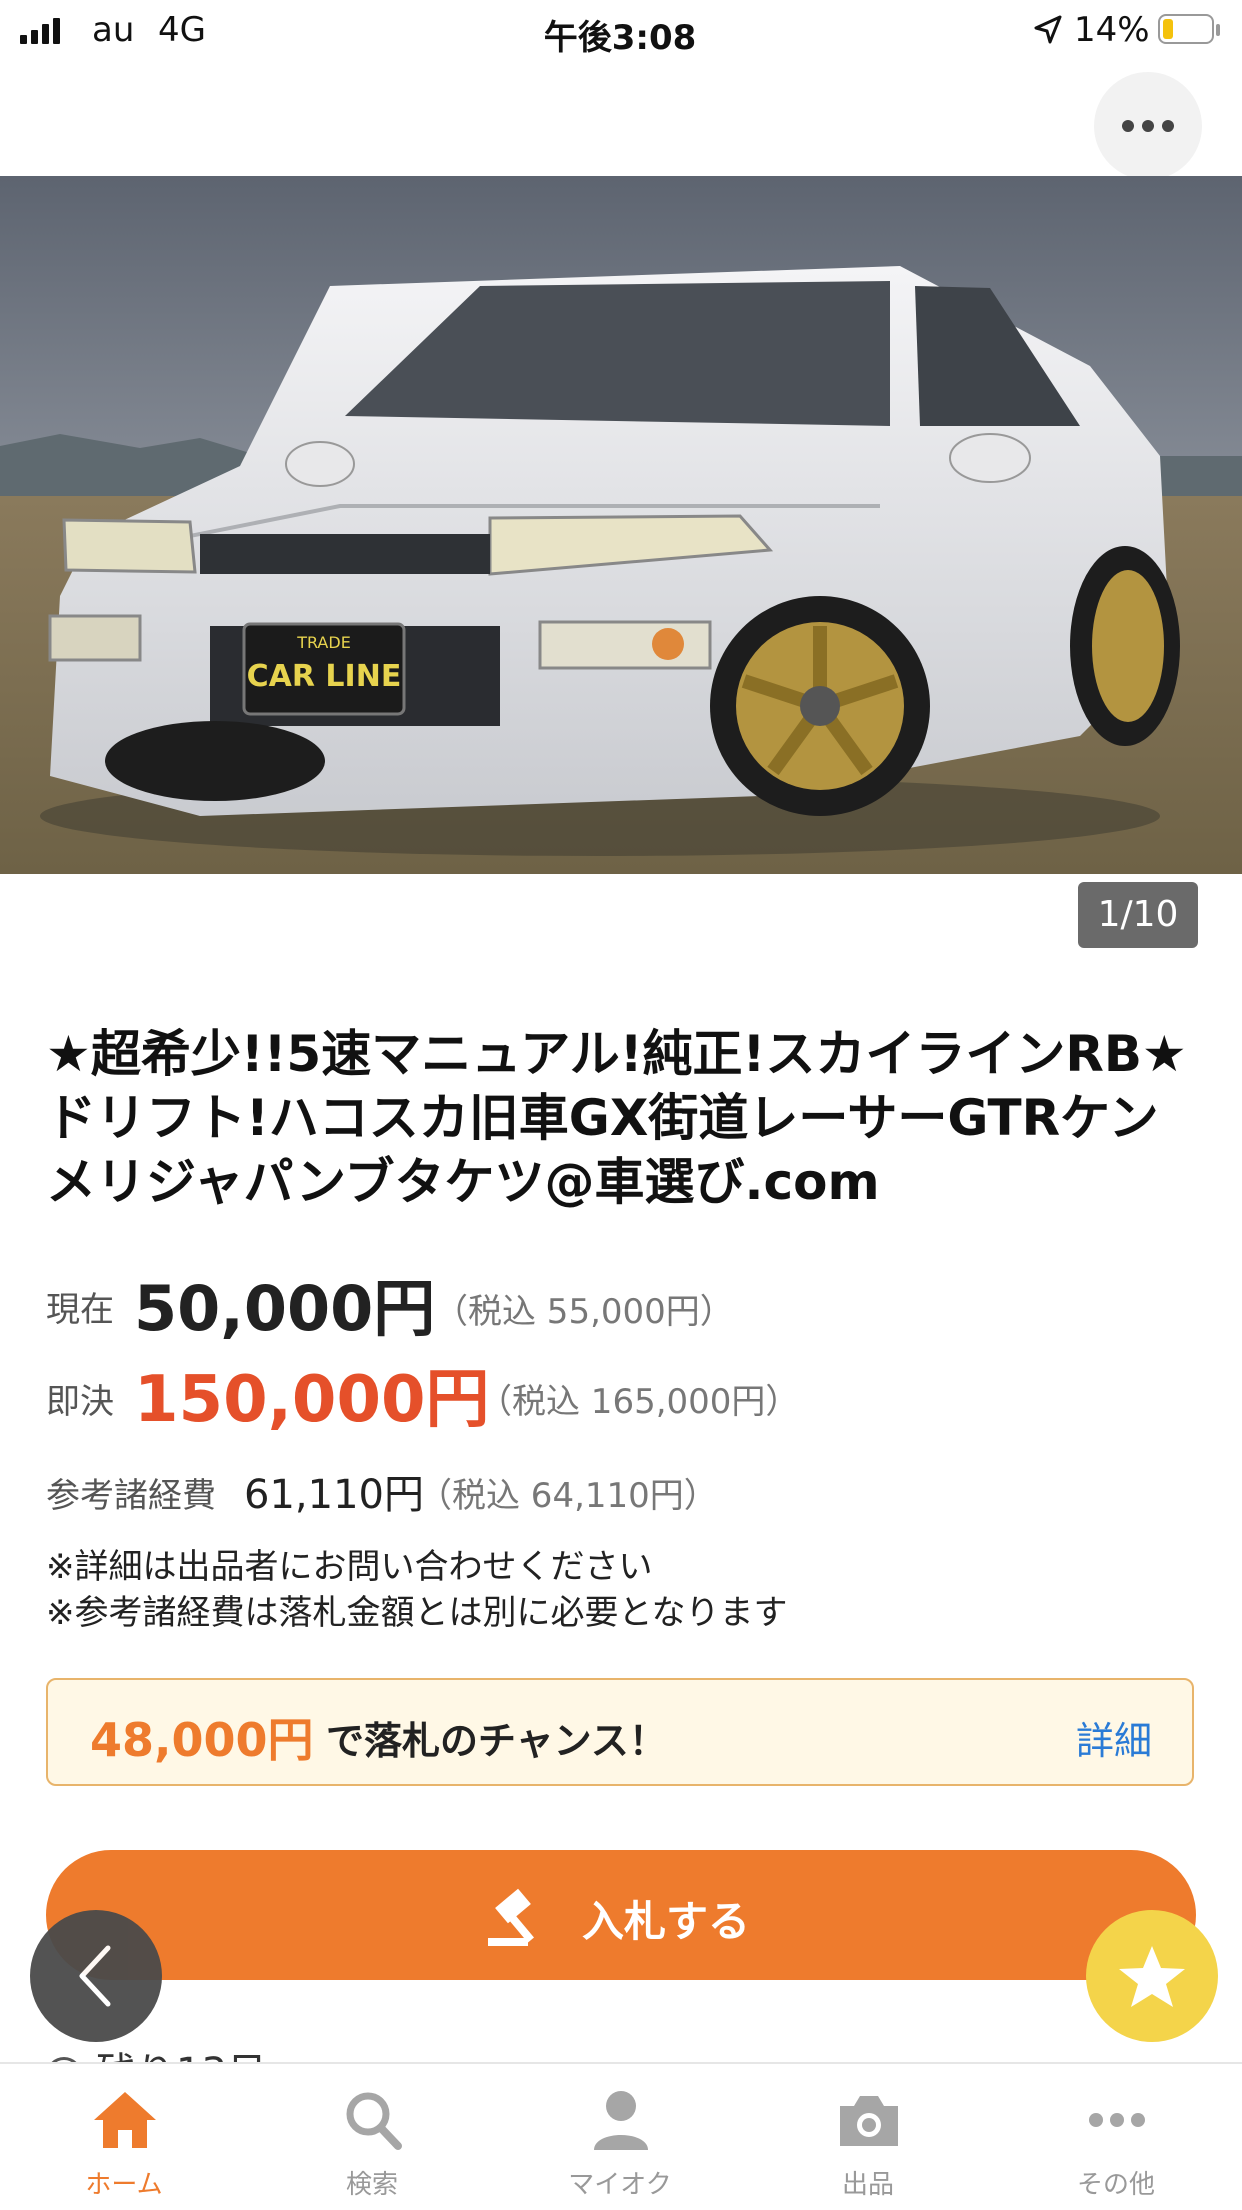 This screenshot has height=2210, width=1242. What do you see at coordinates (131, 1496) in the screenshot?
I see `fees-label: 参考諸経費` at bounding box center [131, 1496].